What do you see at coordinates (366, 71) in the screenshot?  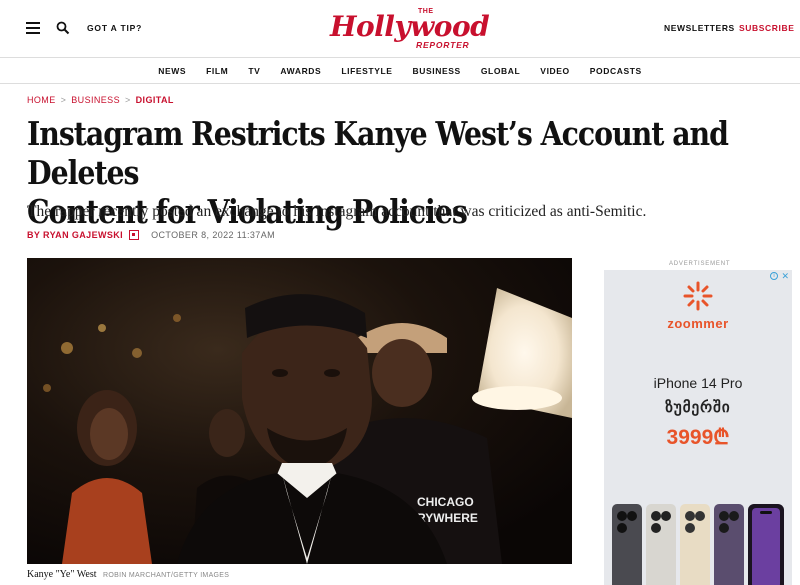 I see `nav-item-lifestyle: LIFESTYLE` at bounding box center [366, 71].